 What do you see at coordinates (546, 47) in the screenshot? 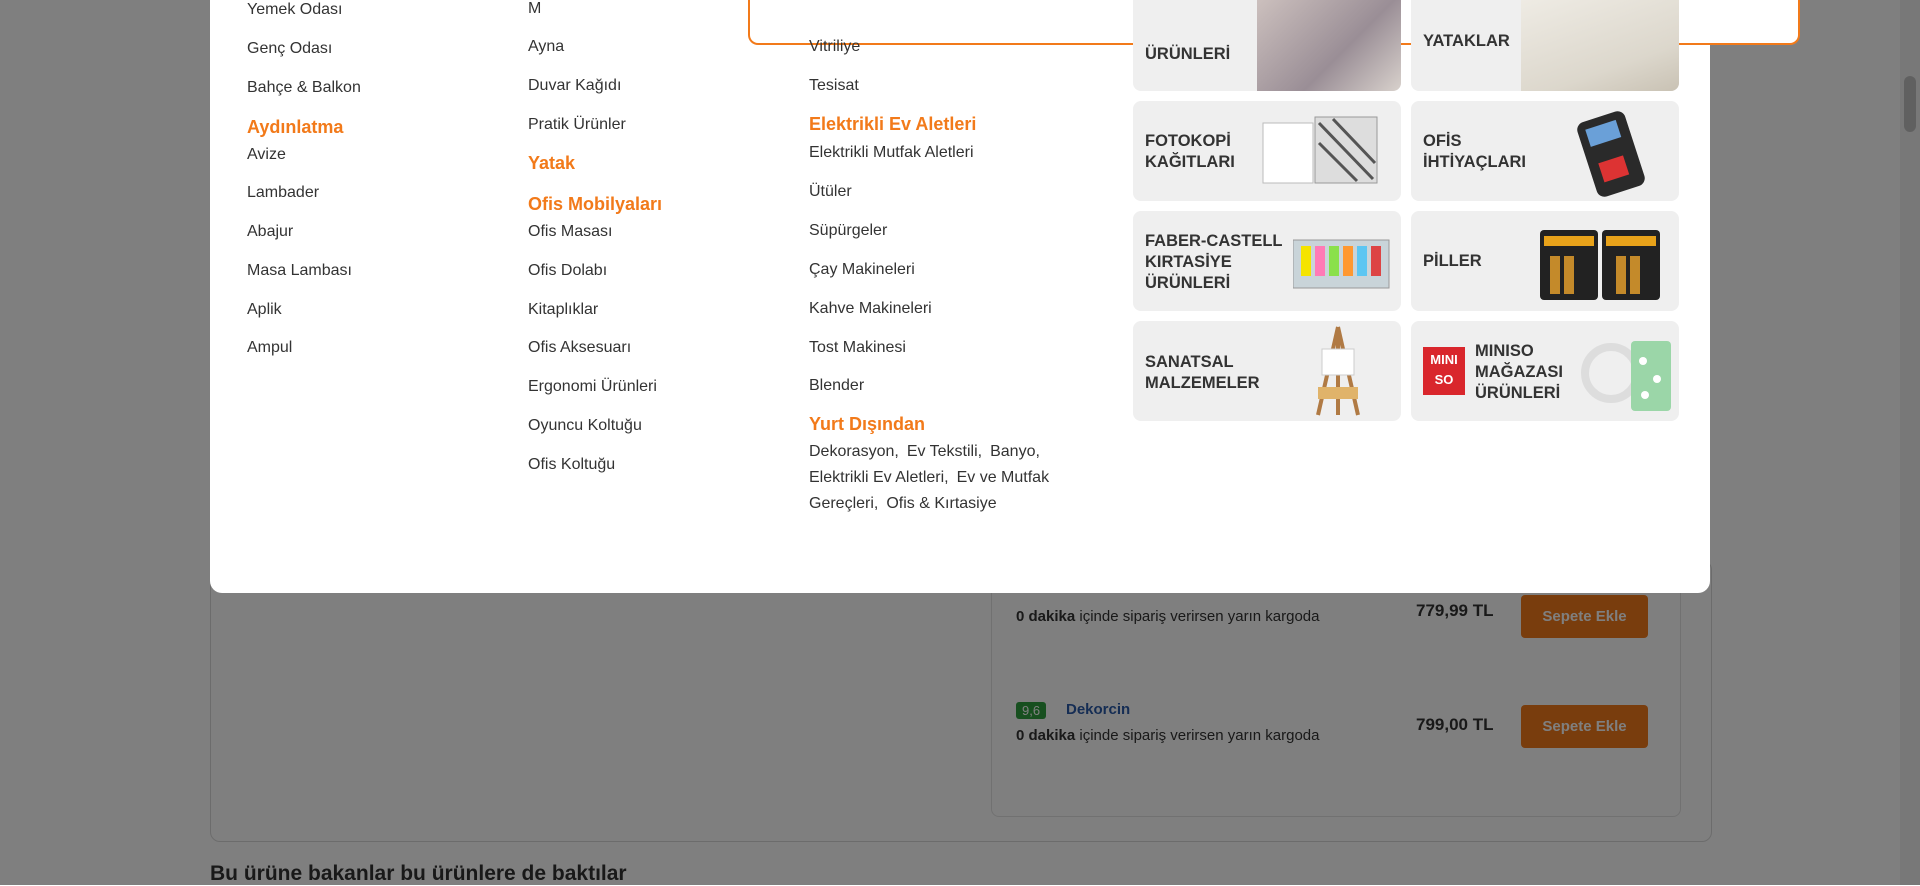
I see `menu-link: Ayna` at bounding box center [546, 47].